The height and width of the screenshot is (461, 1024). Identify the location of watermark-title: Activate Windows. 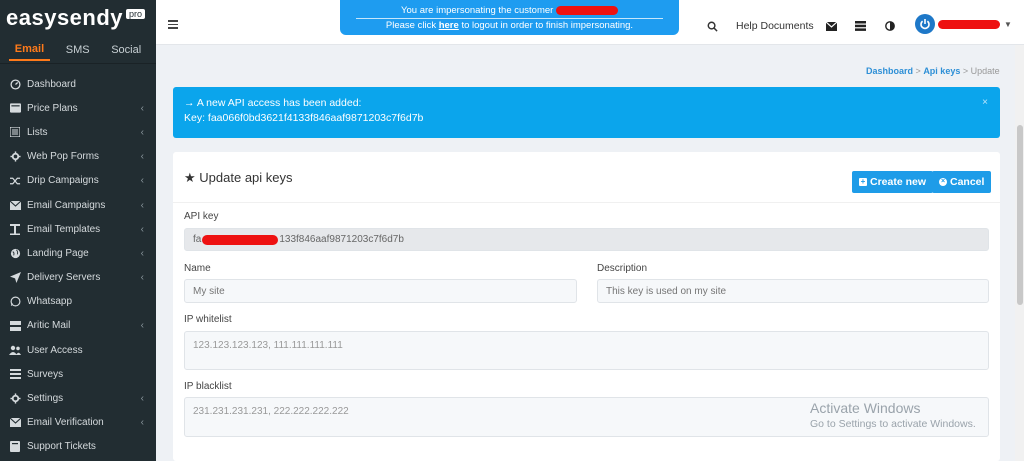
(865, 408).